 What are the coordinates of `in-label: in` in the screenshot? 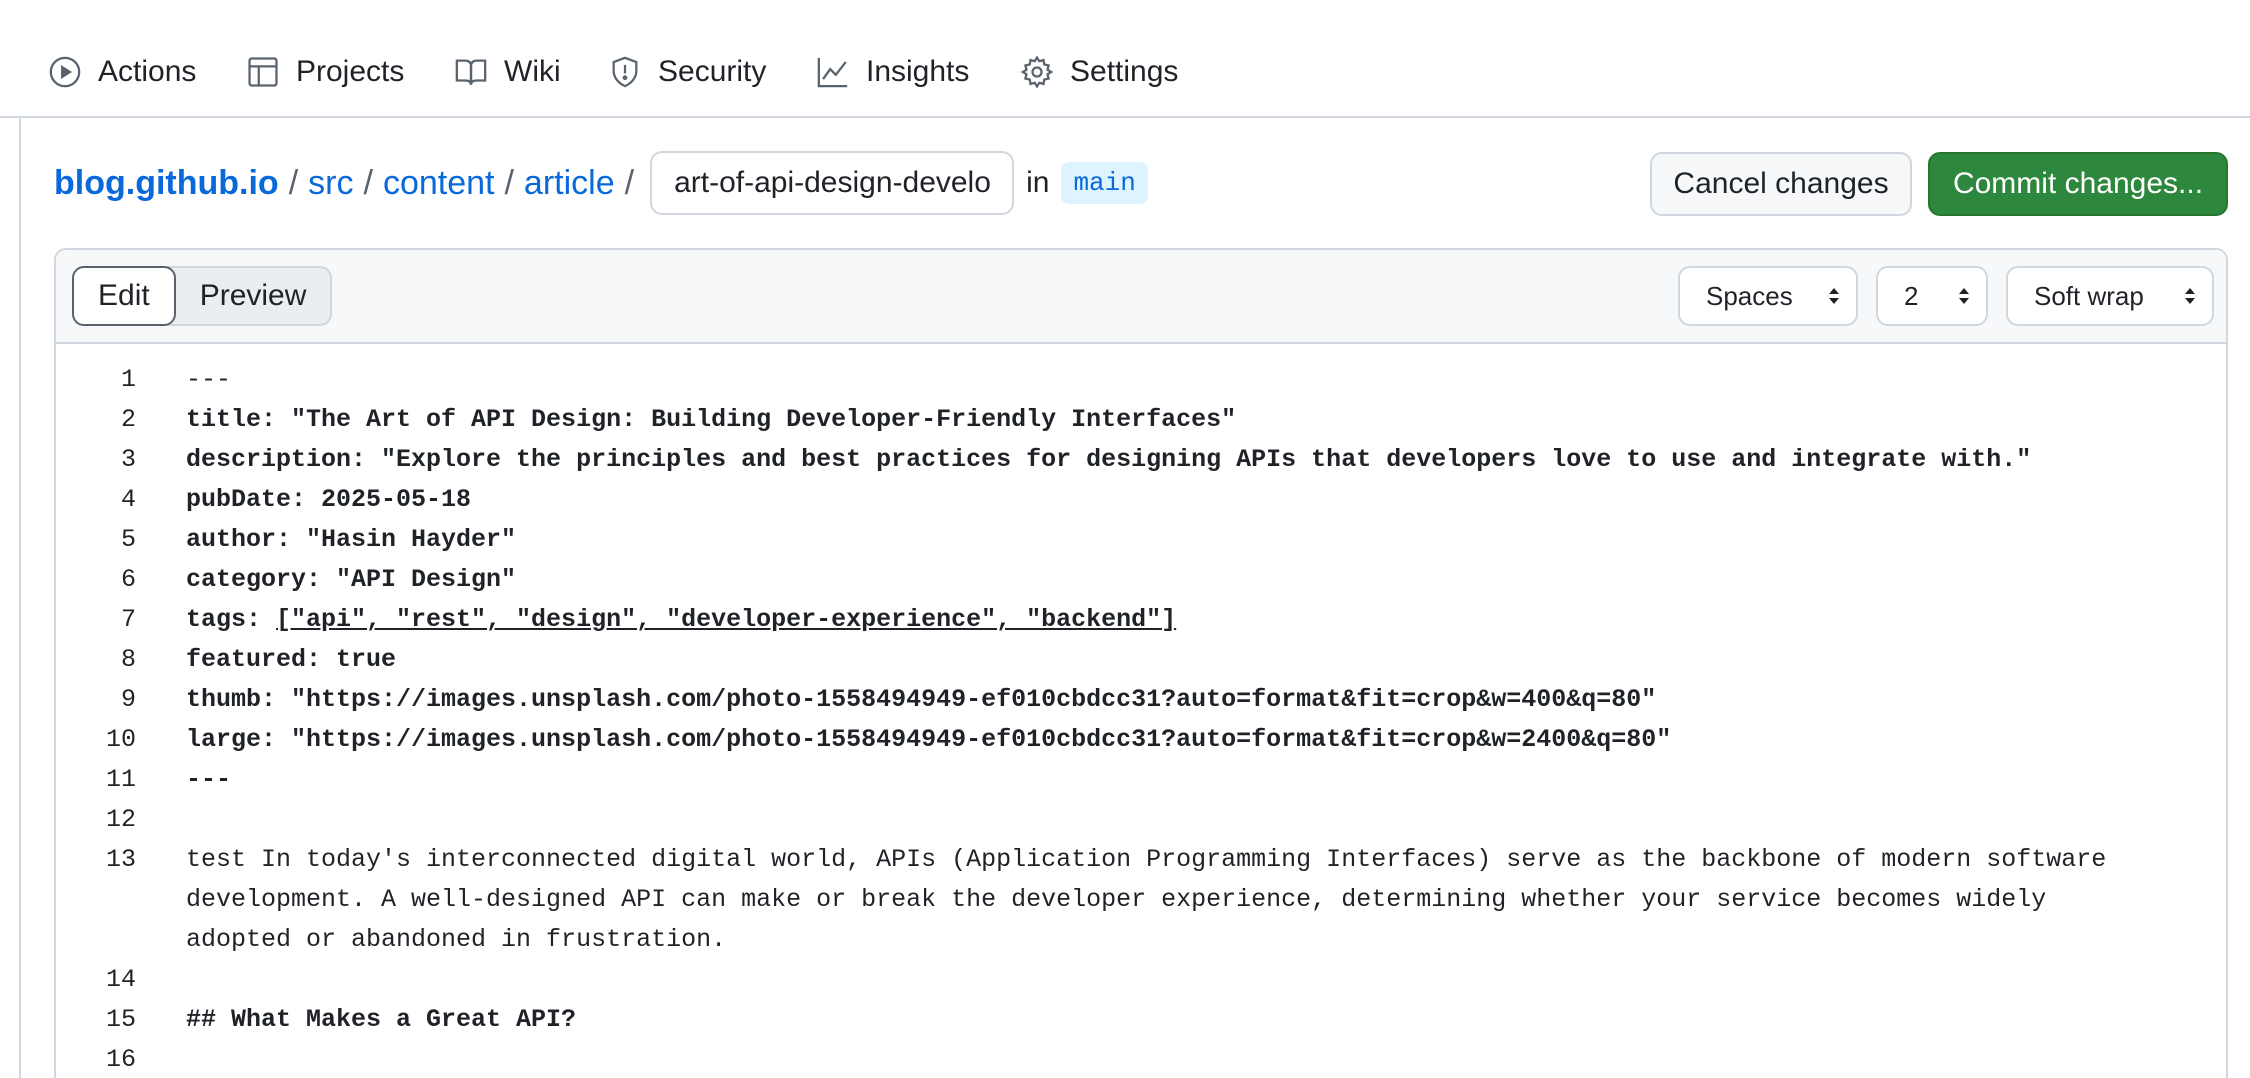 It's located at (1038, 182).